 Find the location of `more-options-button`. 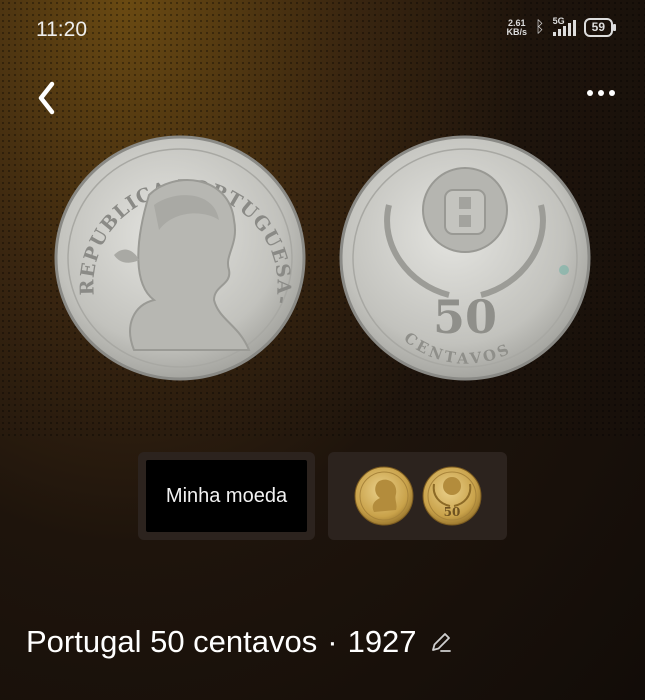

more-options-button is located at coordinates (601, 93).